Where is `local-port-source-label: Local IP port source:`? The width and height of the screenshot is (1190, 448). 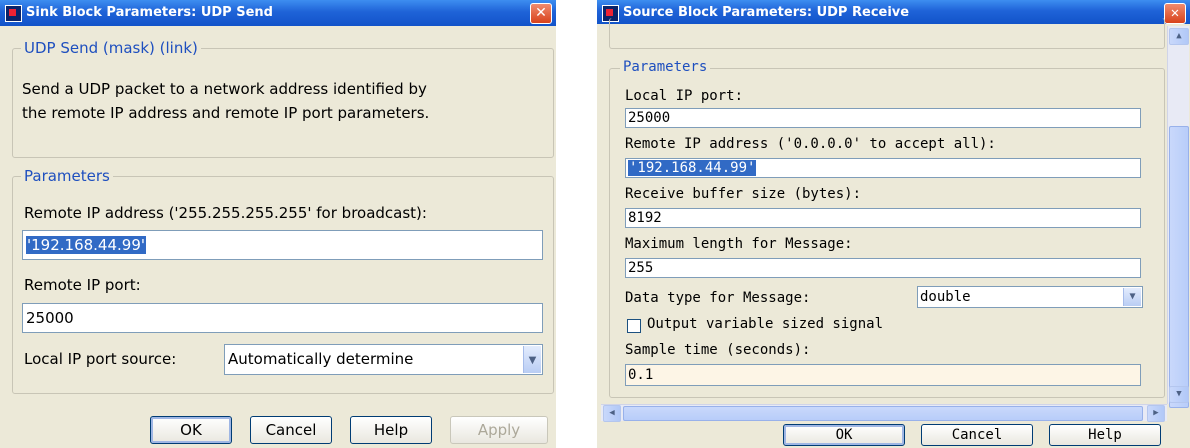
local-port-source-label: Local IP port source: is located at coordinates (100, 359).